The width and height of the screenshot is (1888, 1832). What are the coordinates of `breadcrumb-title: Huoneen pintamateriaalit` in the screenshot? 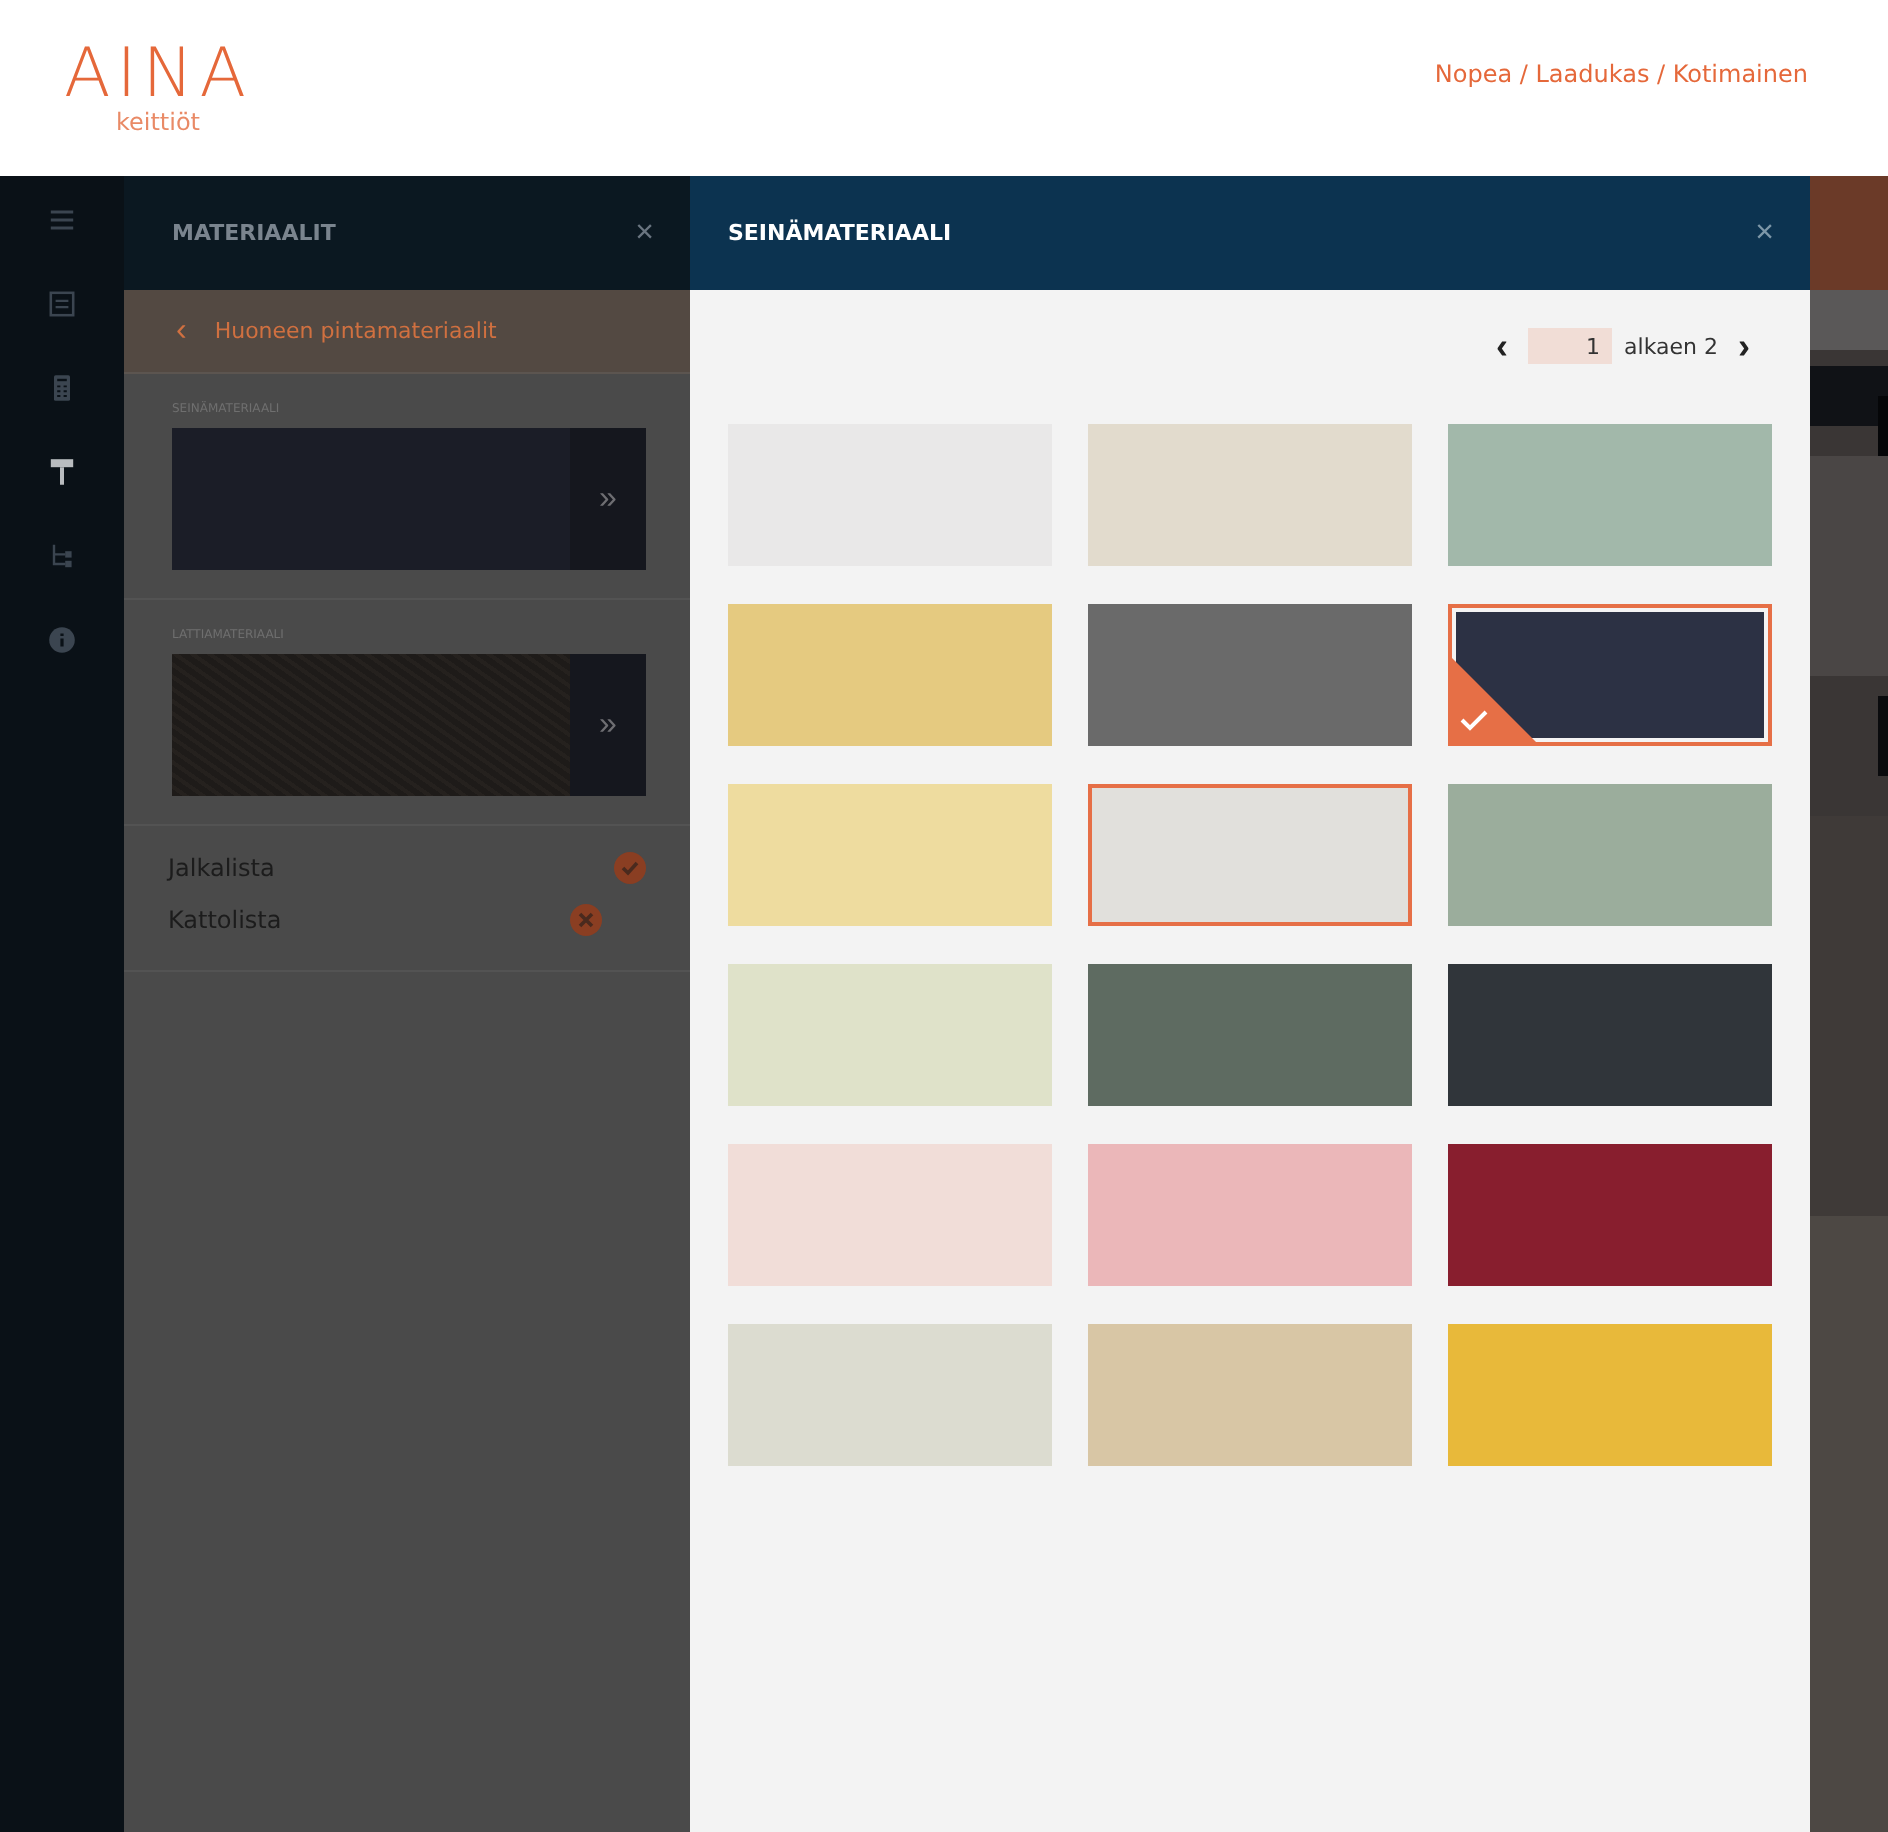 It's located at (355, 331).